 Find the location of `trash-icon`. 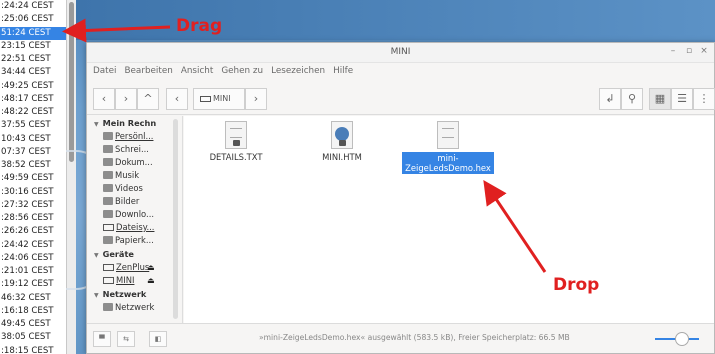

trash-icon is located at coordinates (108, 240).